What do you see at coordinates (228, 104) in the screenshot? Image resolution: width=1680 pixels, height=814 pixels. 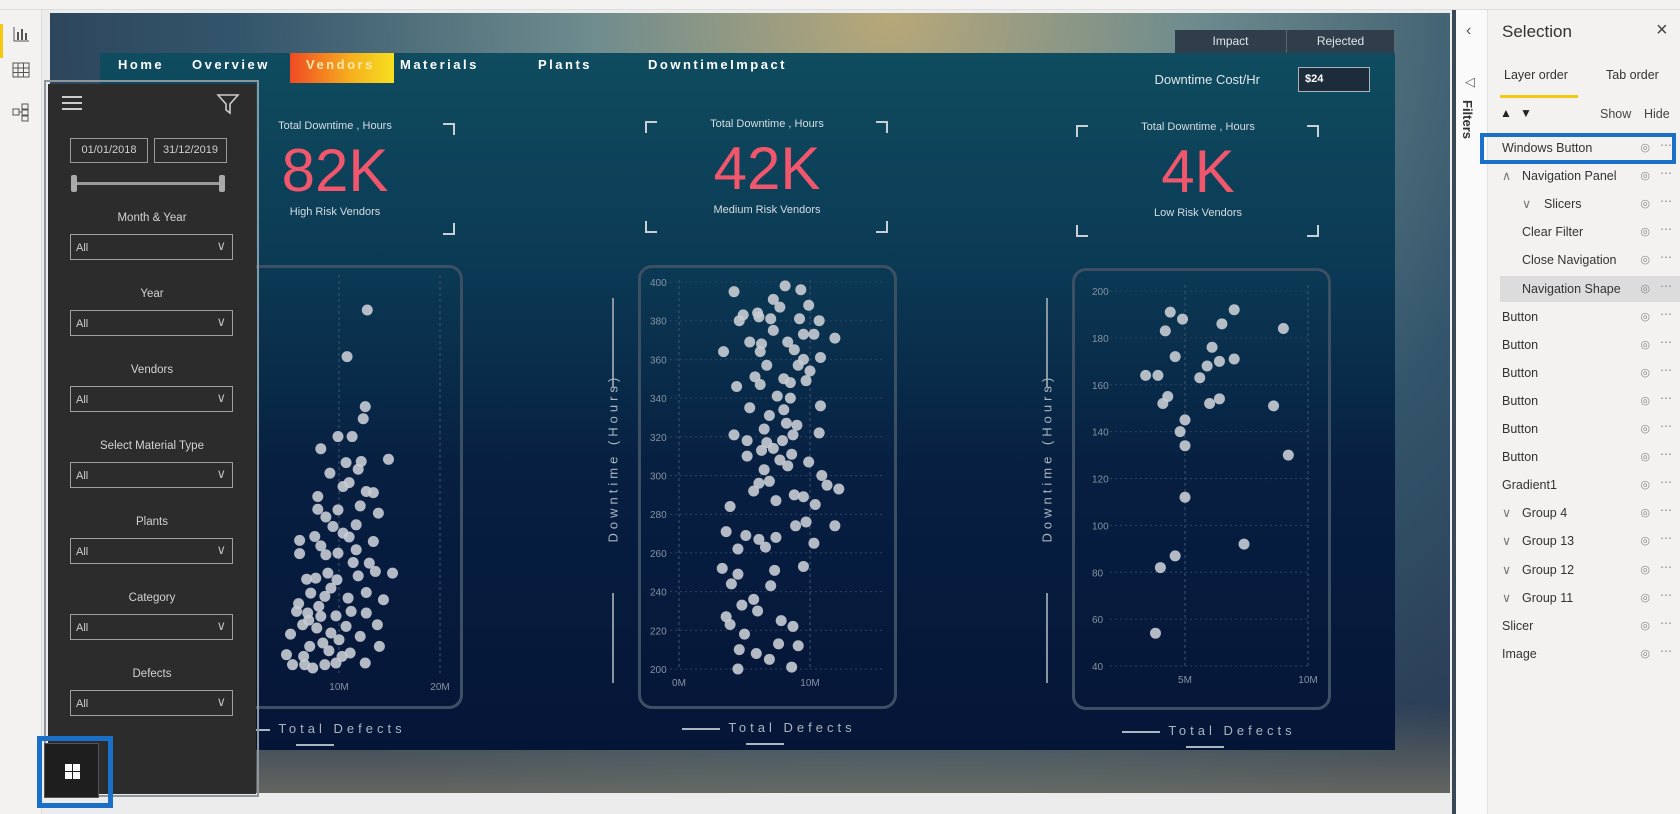 I see `clear-filter-icon` at bounding box center [228, 104].